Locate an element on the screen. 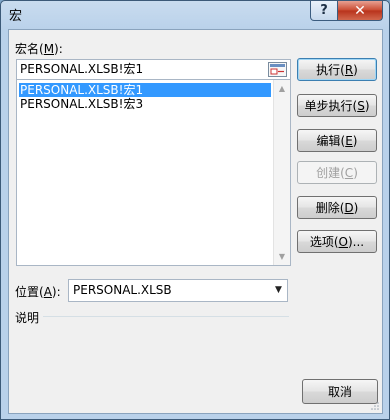 The width and height of the screenshot is (390, 420). macro-list-item: PERSONAL.XLSB!宏1 is located at coordinates (145, 90).